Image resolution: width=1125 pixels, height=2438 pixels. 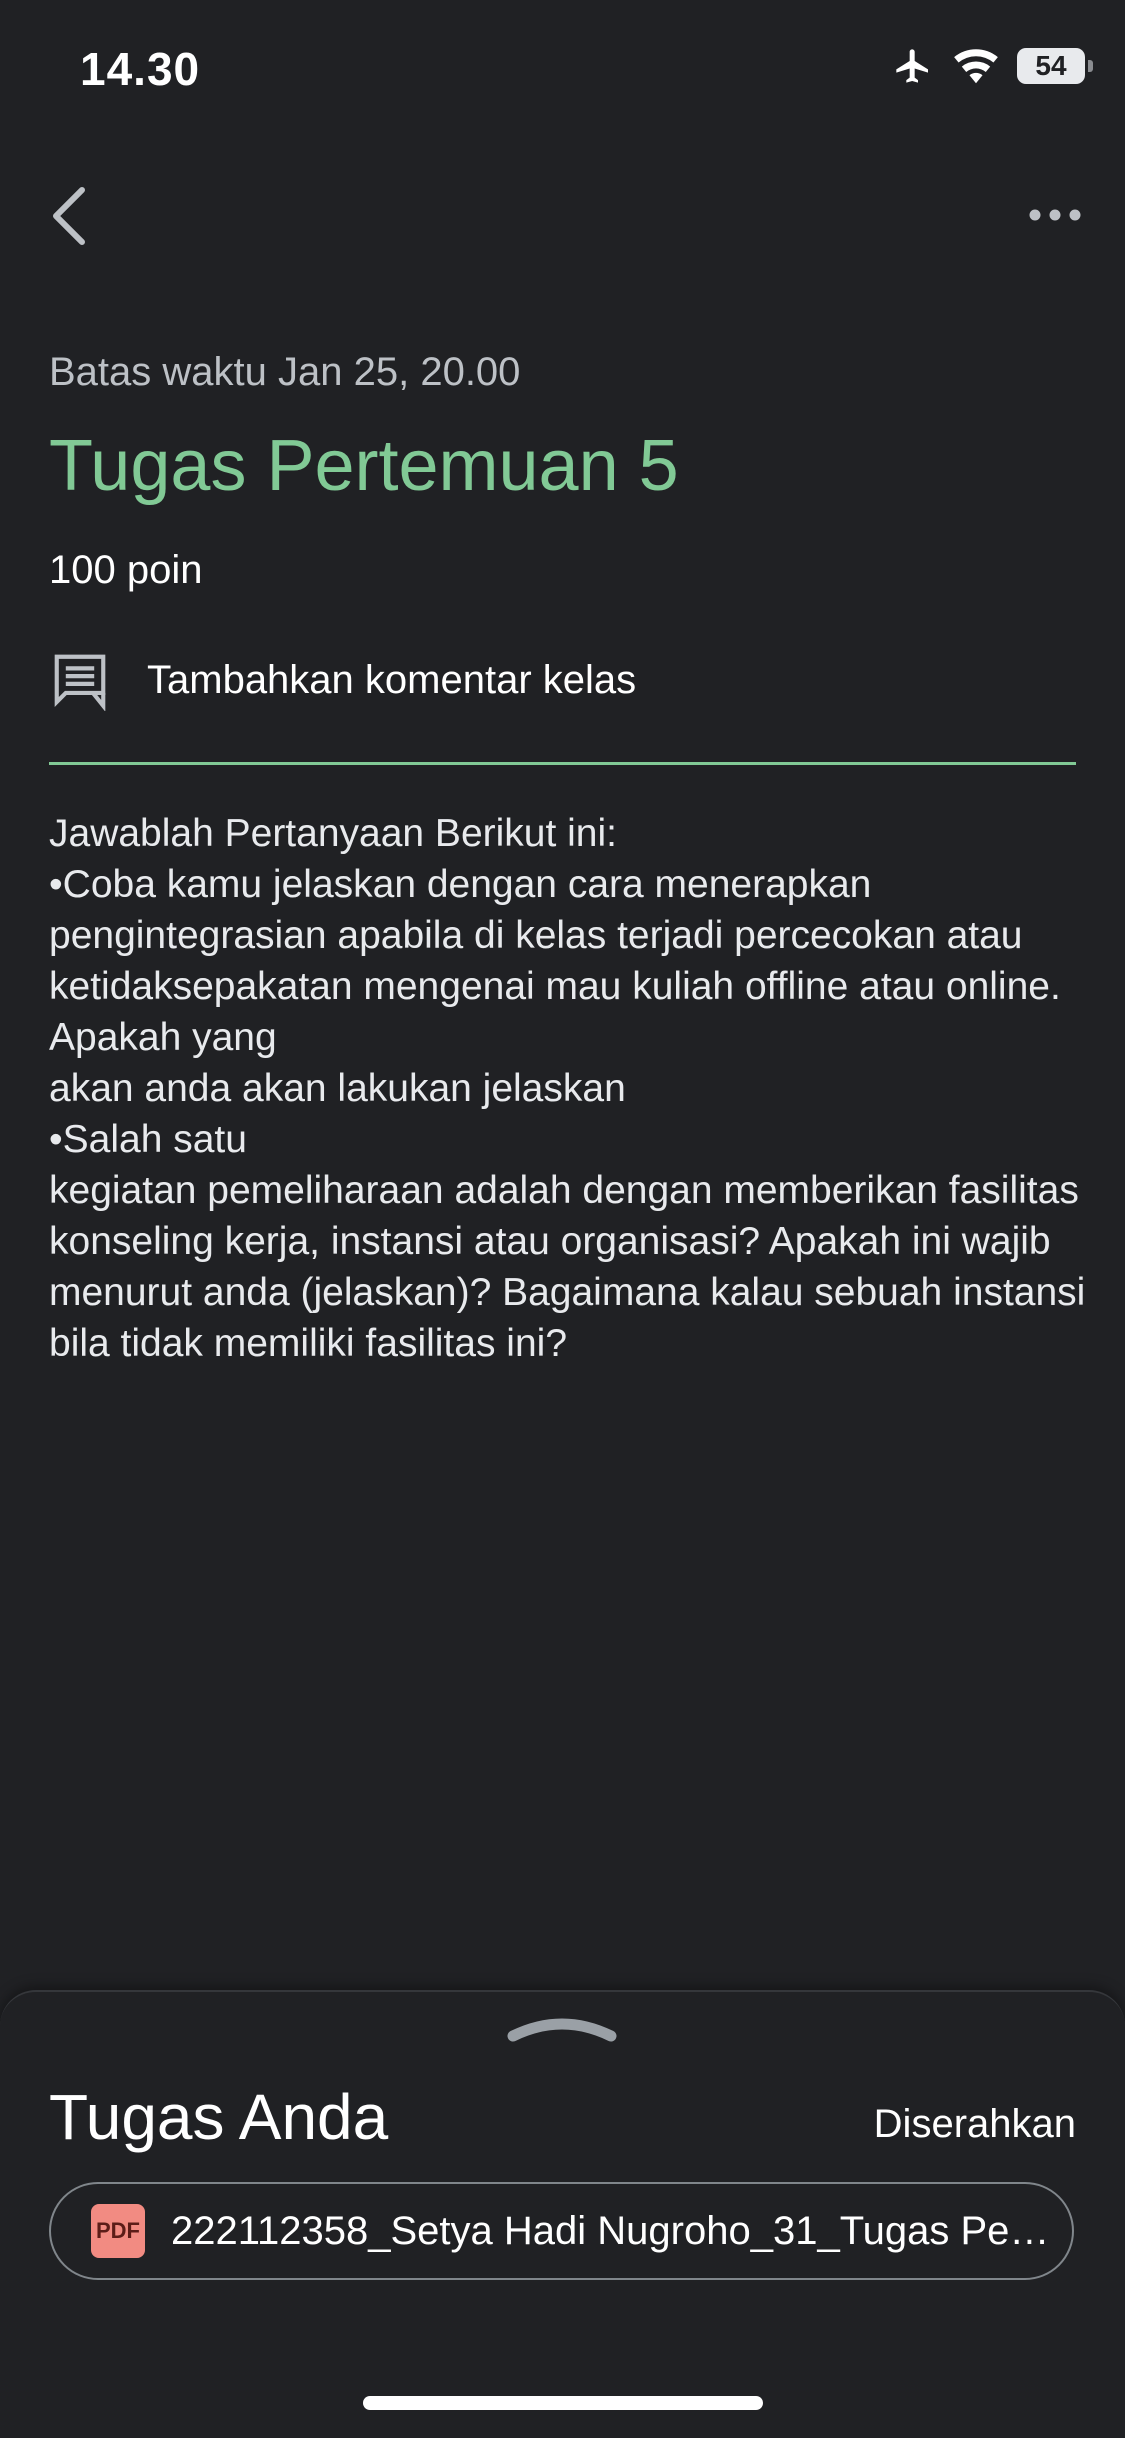 What do you see at coordinates (126, 570) in the screenshot?
I see `points: 100 poin` at bounding box center [126, 570].